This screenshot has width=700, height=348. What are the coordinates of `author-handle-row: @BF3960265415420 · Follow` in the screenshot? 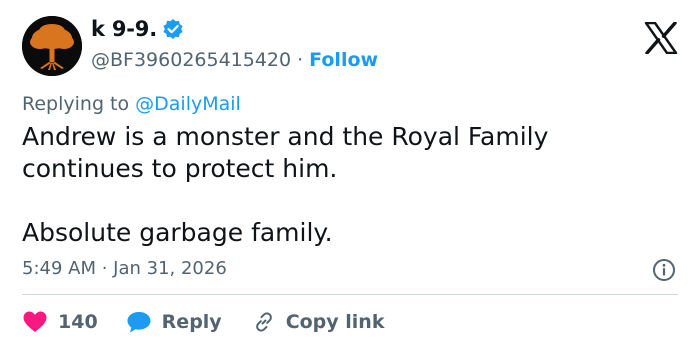 It's located at (234, 60).